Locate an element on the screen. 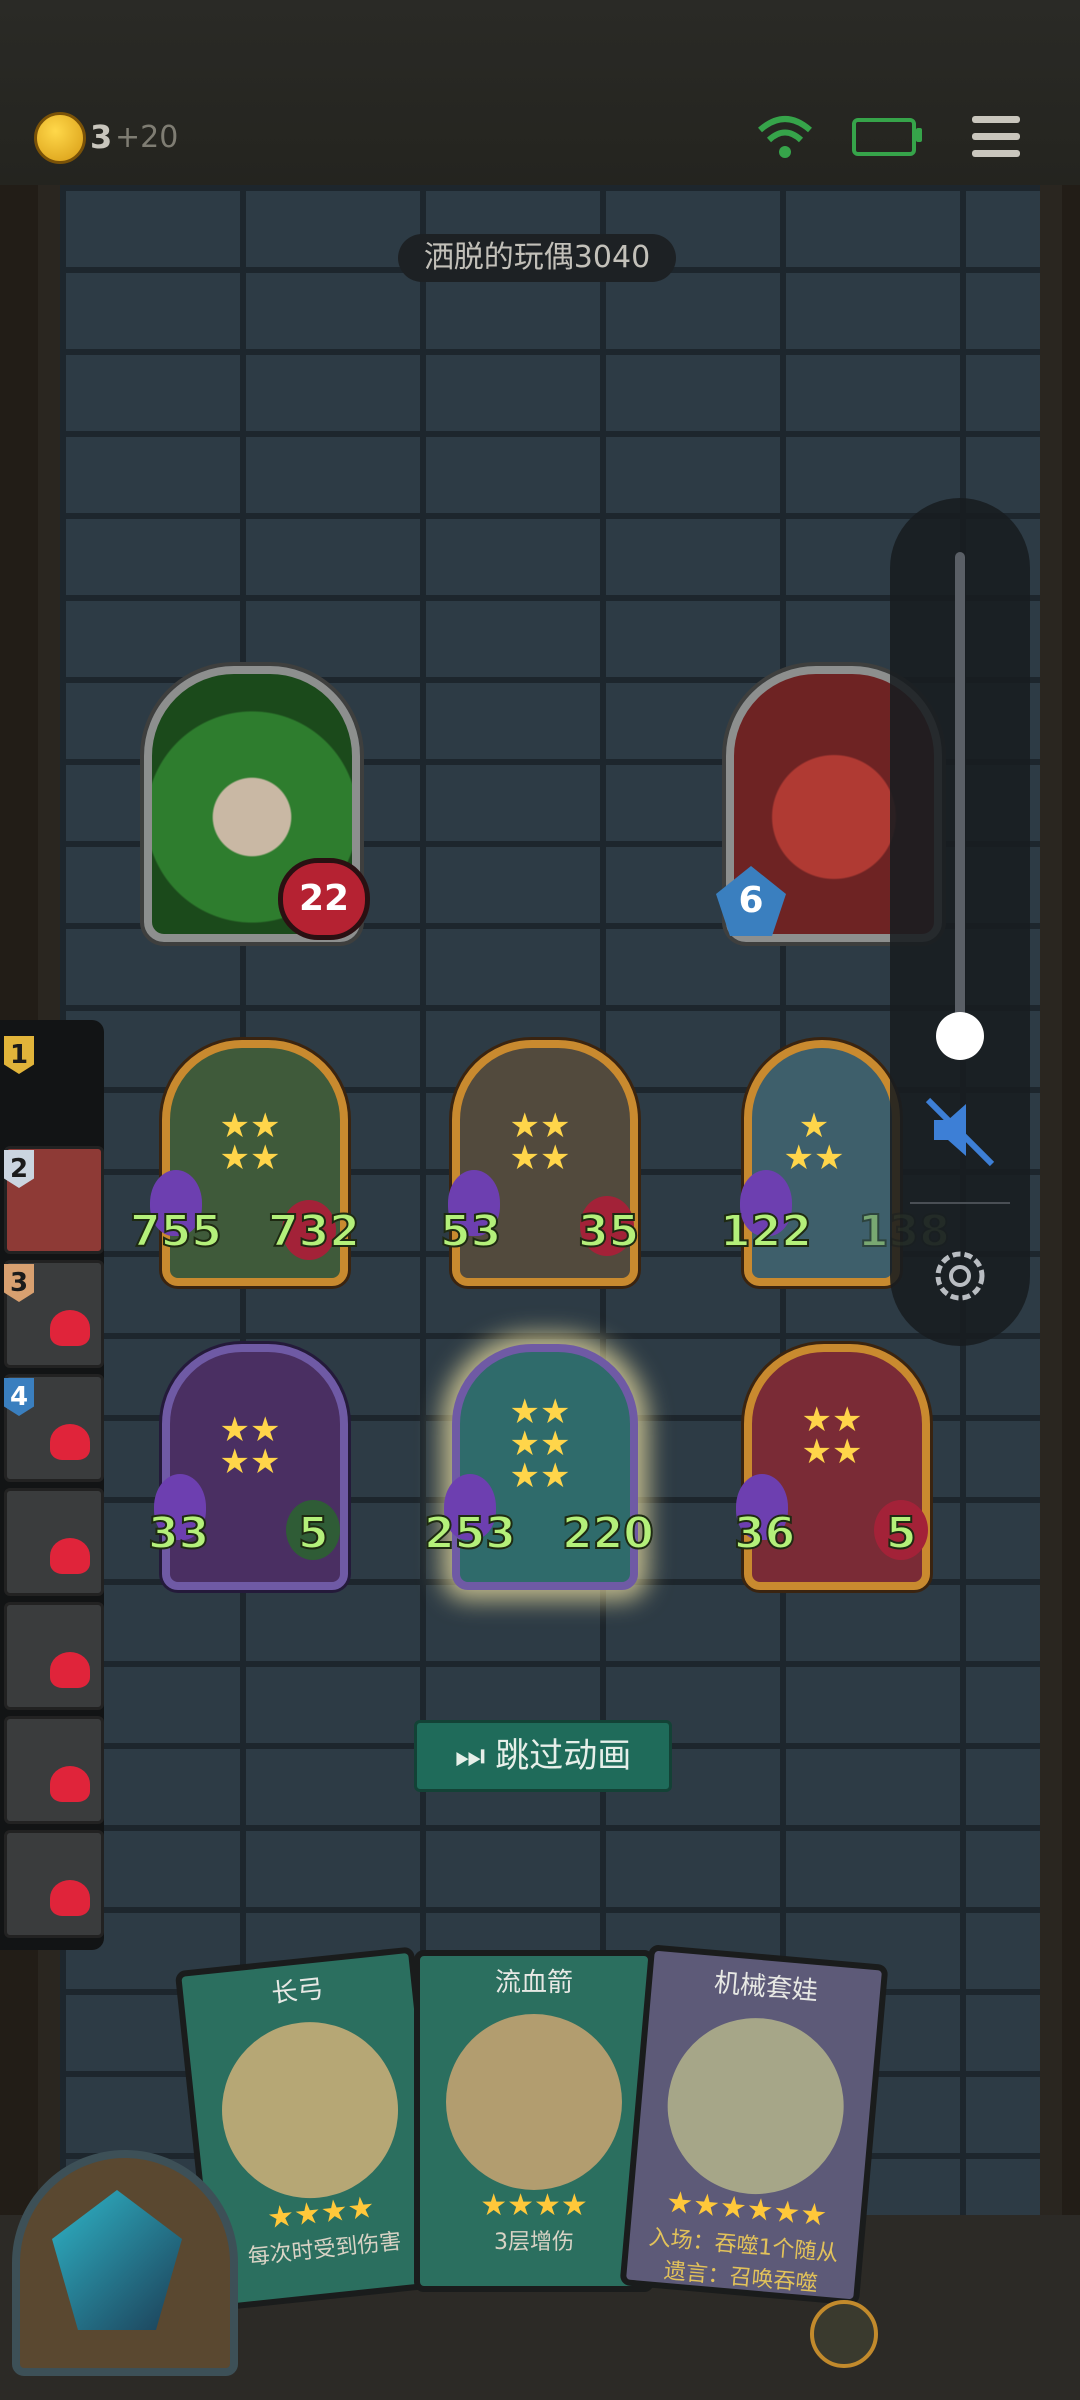 The height and width of the screenshot is (2400, 1080). skip-forward-icon: ⏭ is located at coordinates (470, 1756).